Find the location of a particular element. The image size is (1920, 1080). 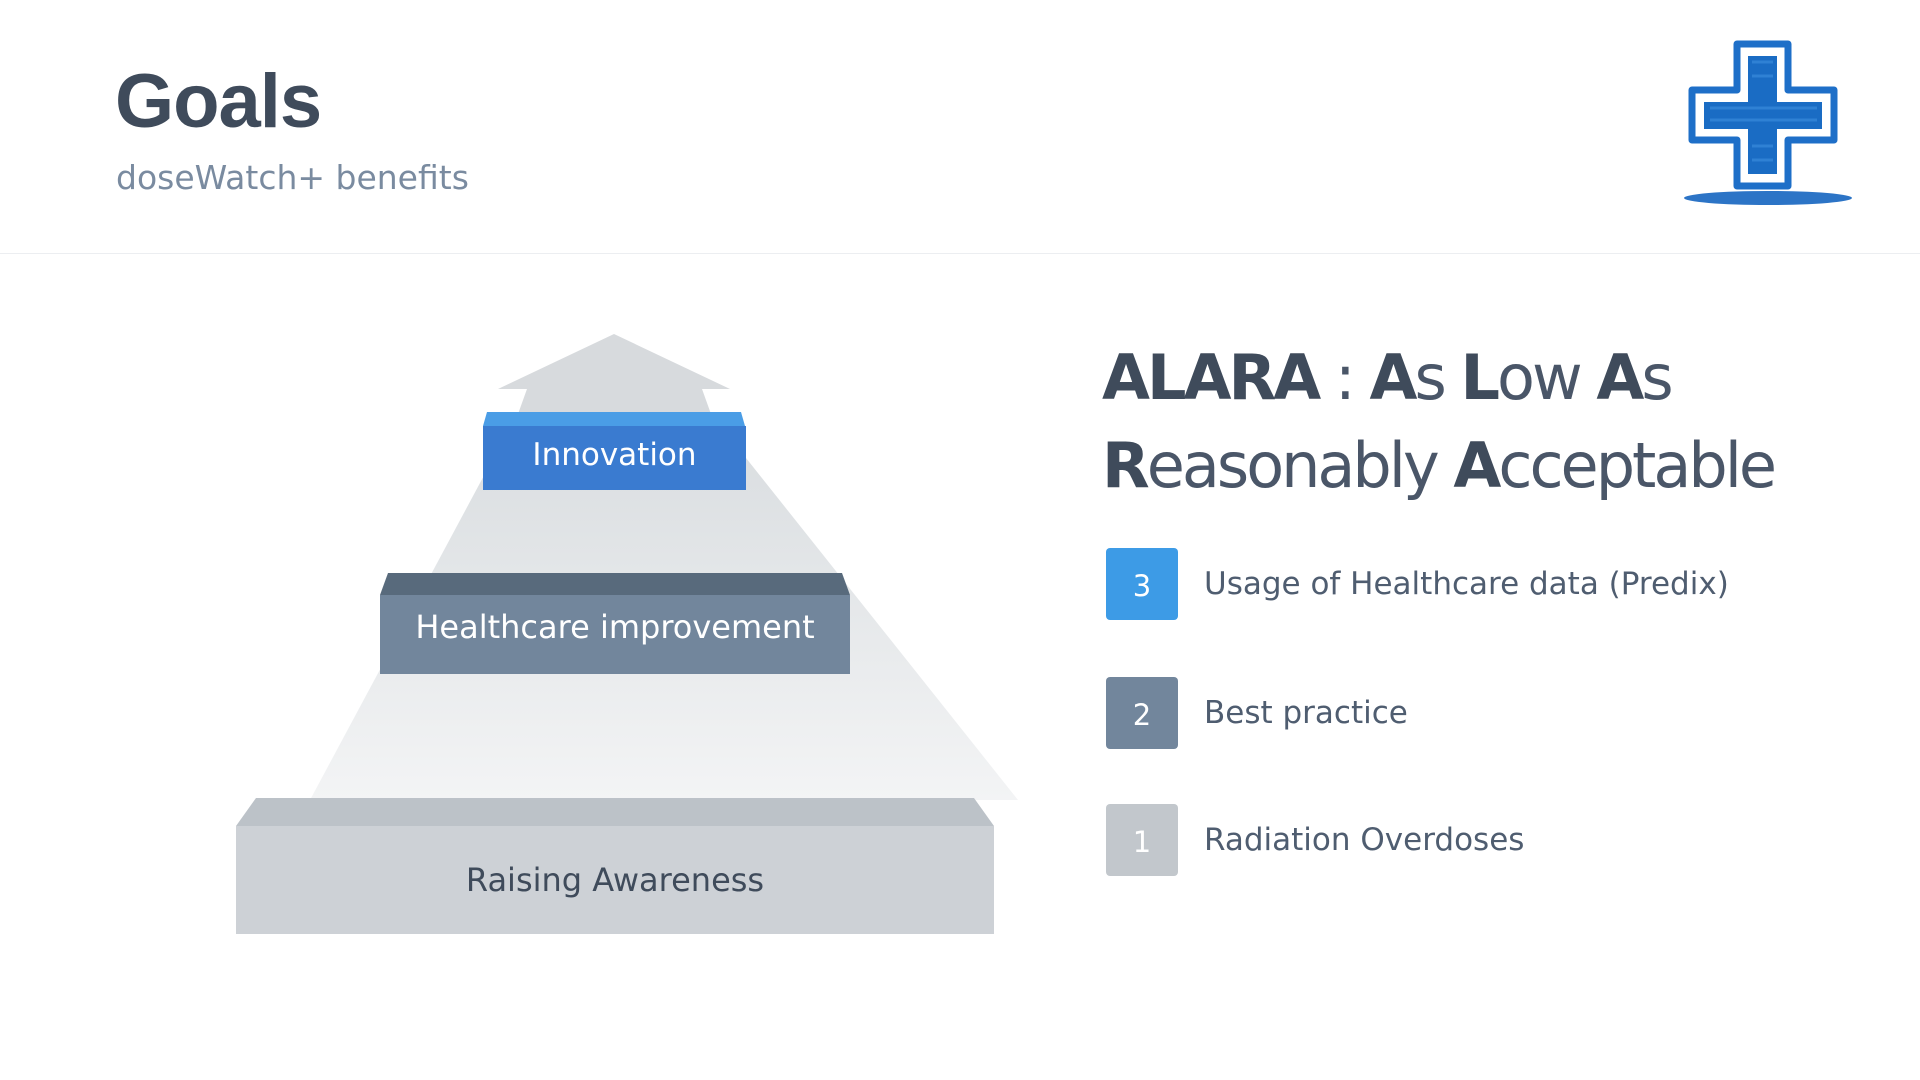

legend-badge: 3 is located at coordinates (1142, 584).